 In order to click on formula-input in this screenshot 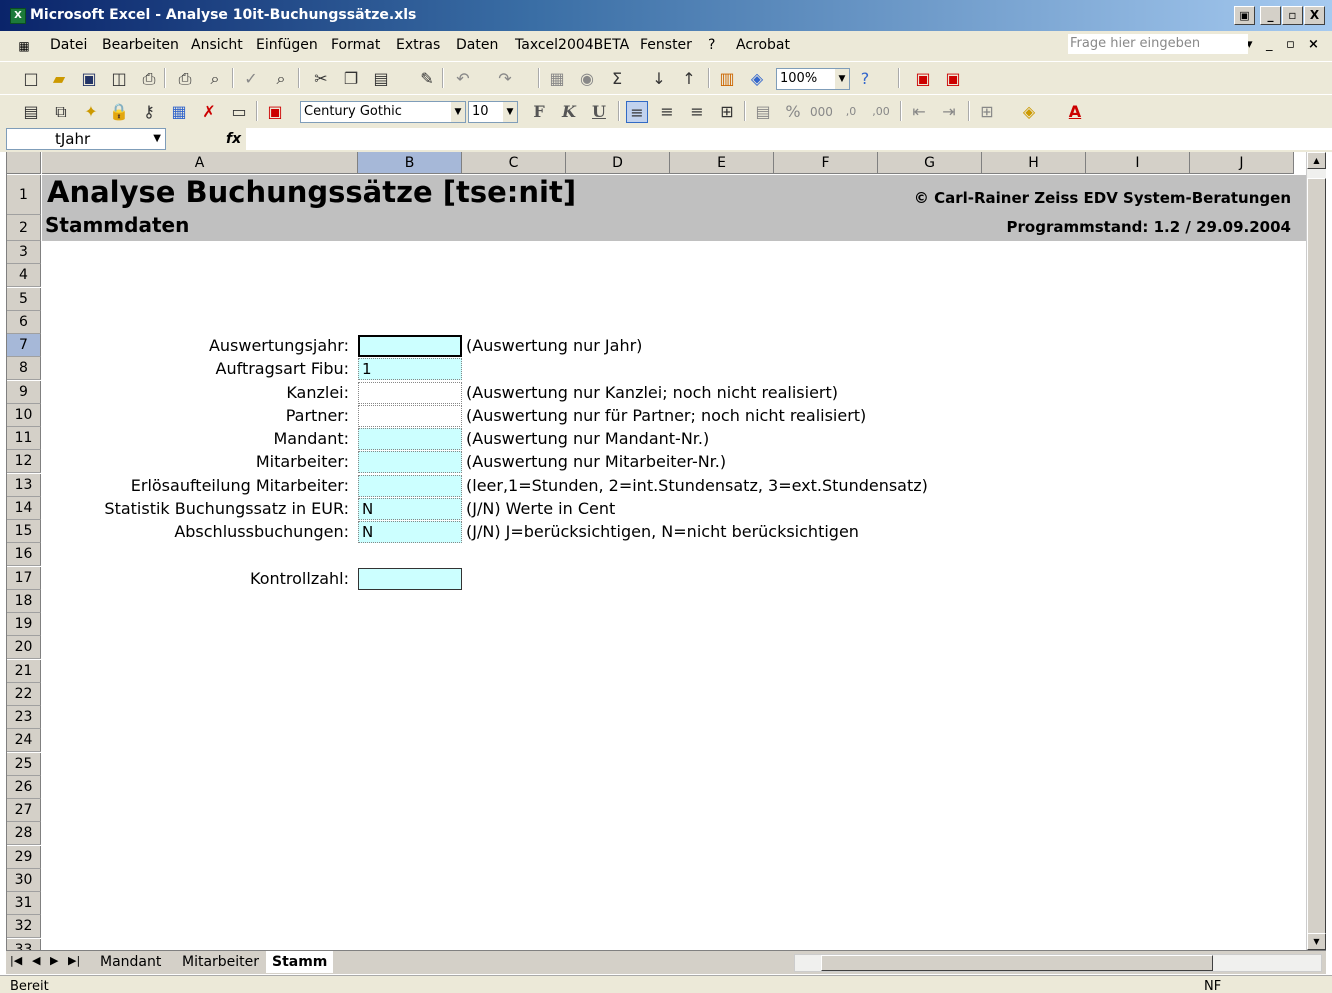, I will do `click(789, 139)`.